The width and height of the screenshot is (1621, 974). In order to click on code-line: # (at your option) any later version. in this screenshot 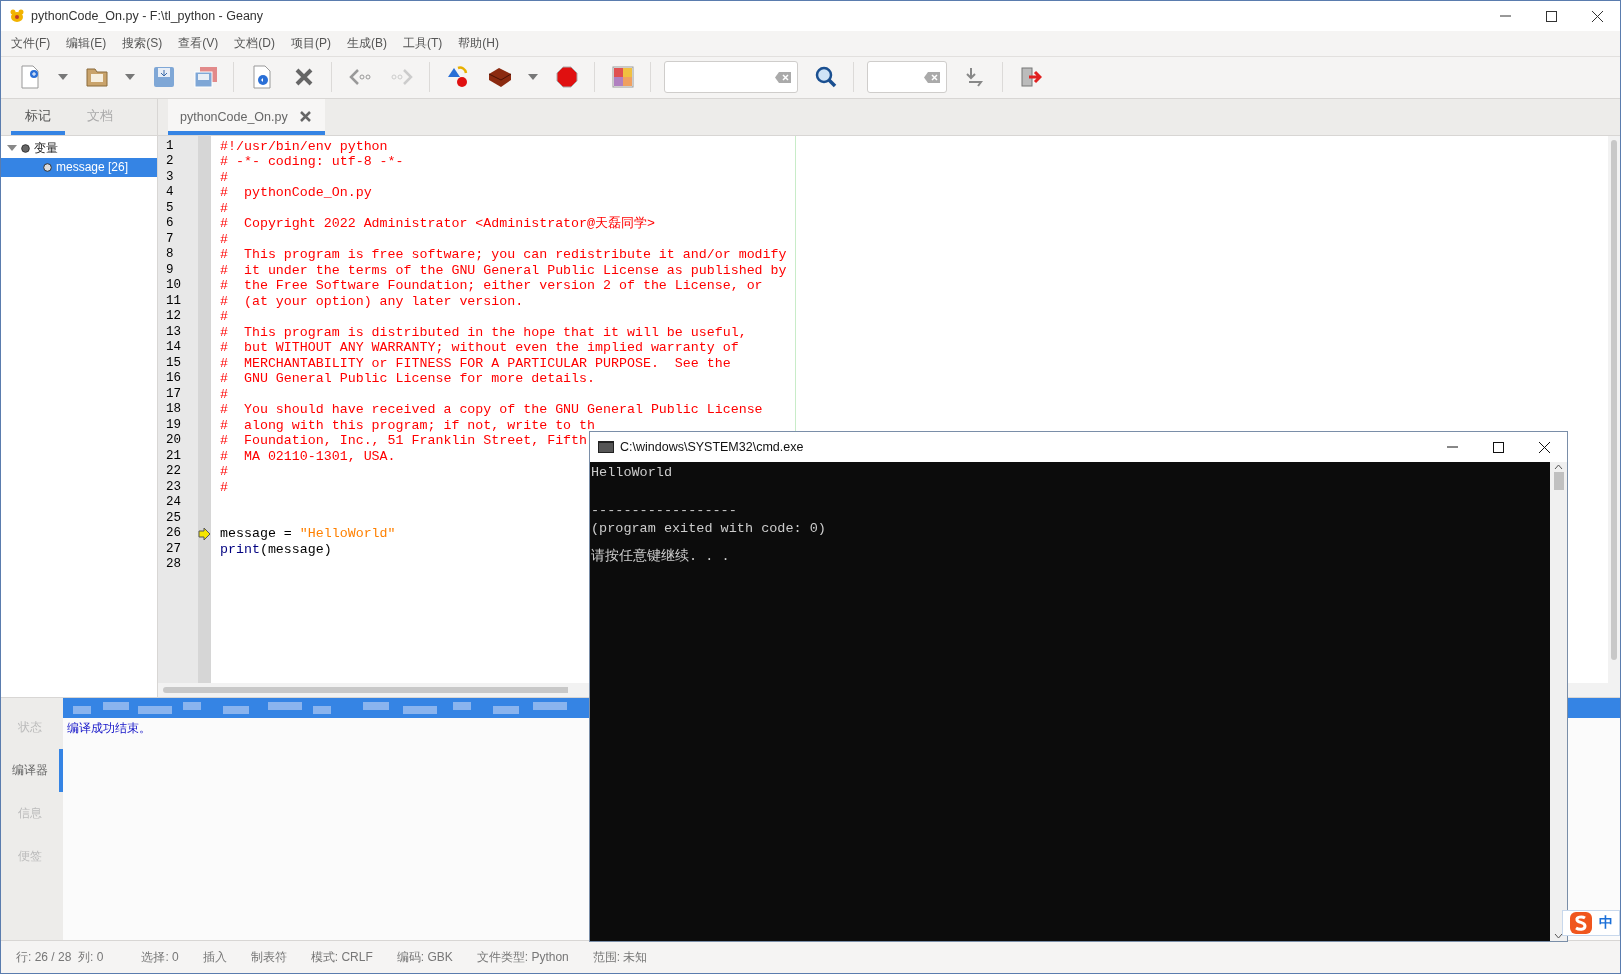, I will do `click(372, 301)`.